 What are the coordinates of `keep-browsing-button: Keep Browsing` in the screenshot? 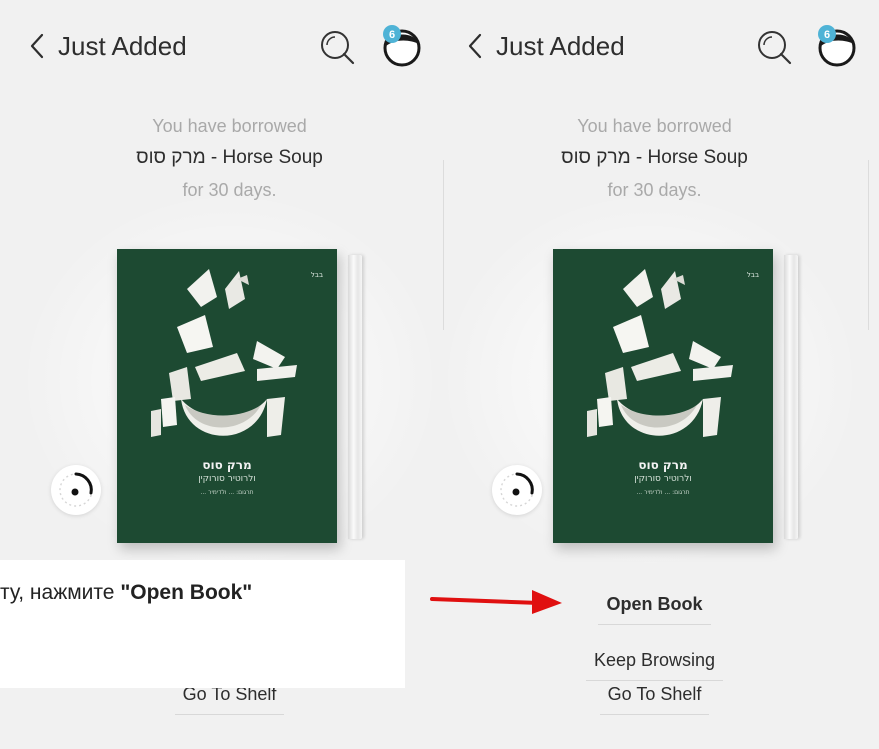 It's located at (657, 665).